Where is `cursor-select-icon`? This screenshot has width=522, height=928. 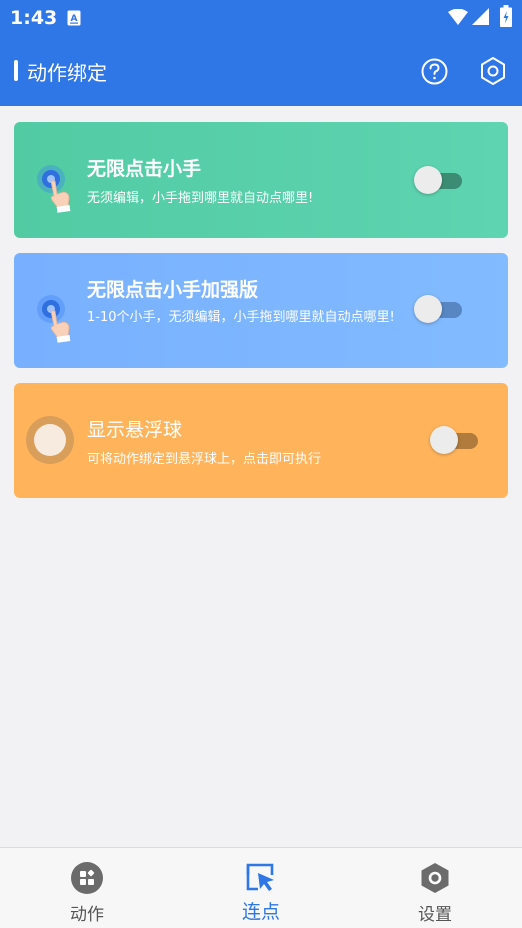
cursor-select-icon is located at coordinates (260, 877).